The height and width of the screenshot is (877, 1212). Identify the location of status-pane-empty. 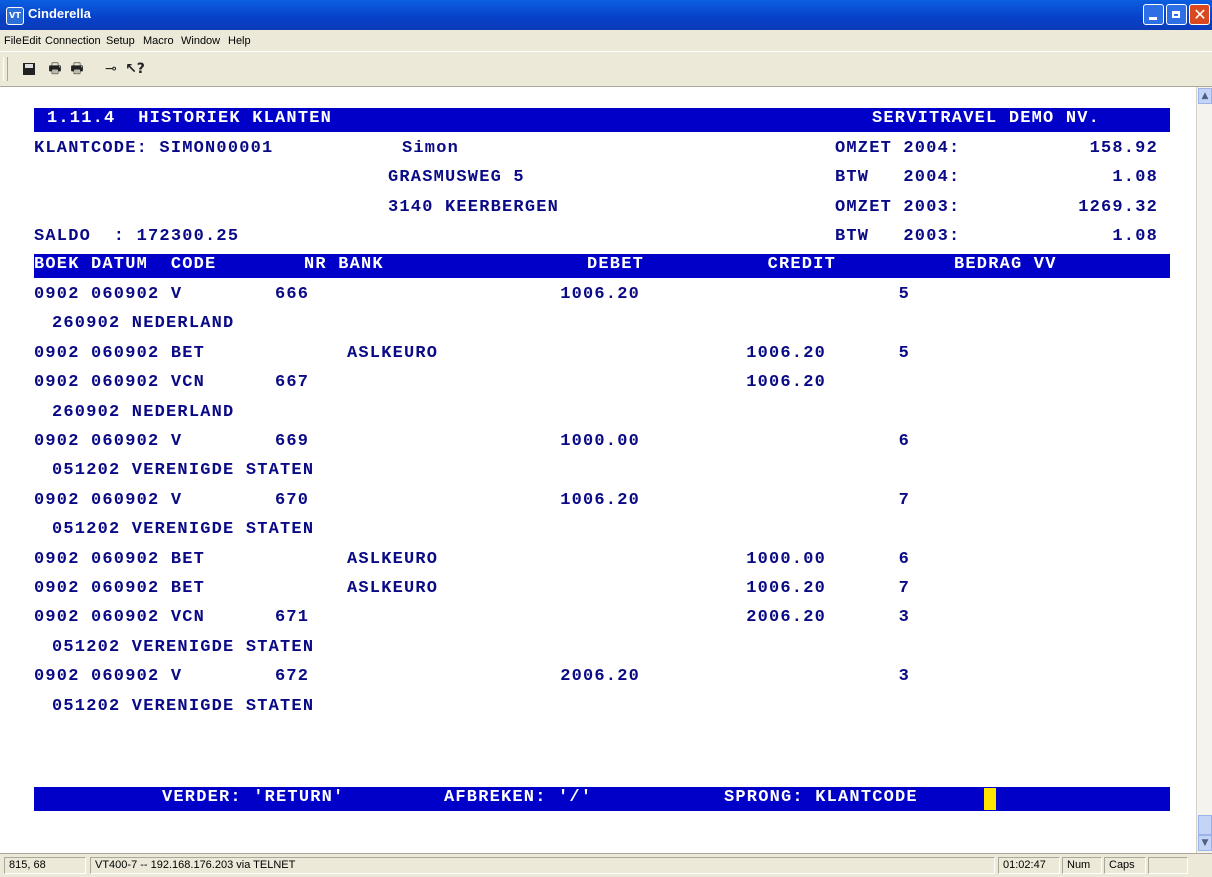
(1168, 865).